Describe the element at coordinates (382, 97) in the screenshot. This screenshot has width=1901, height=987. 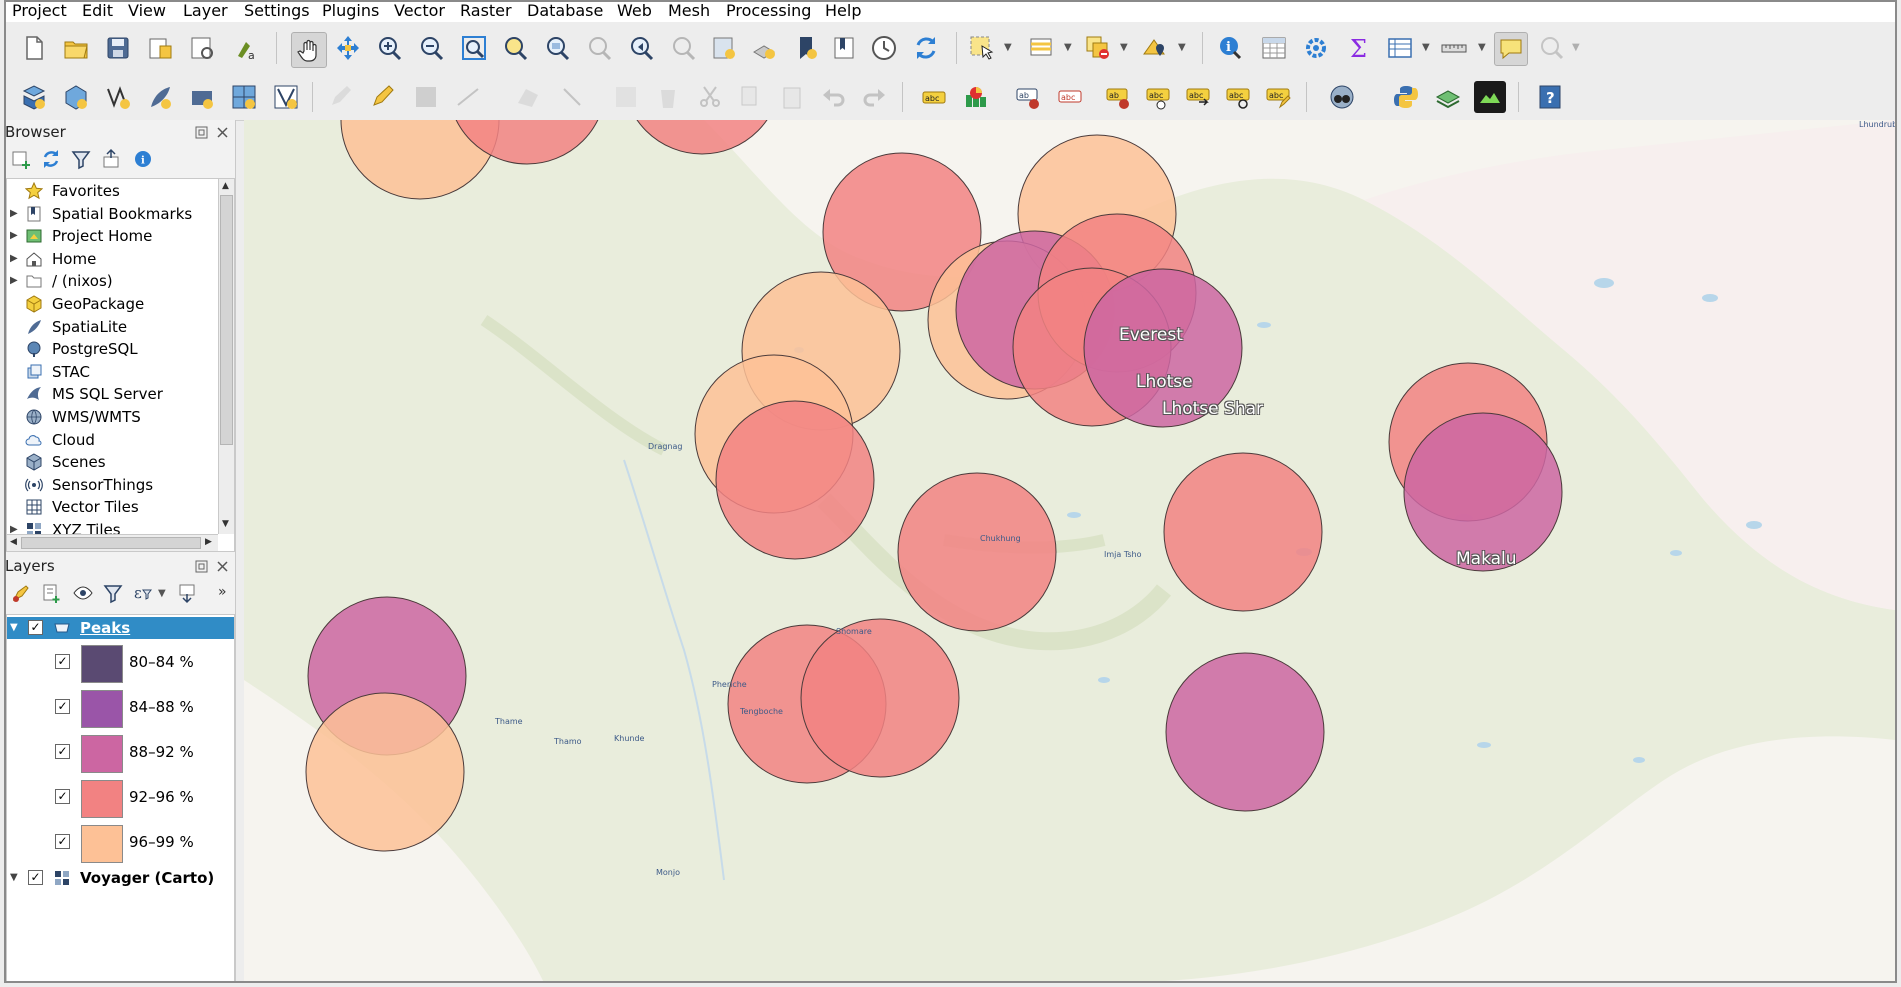
I see `toggle-editing-icon` at that location.